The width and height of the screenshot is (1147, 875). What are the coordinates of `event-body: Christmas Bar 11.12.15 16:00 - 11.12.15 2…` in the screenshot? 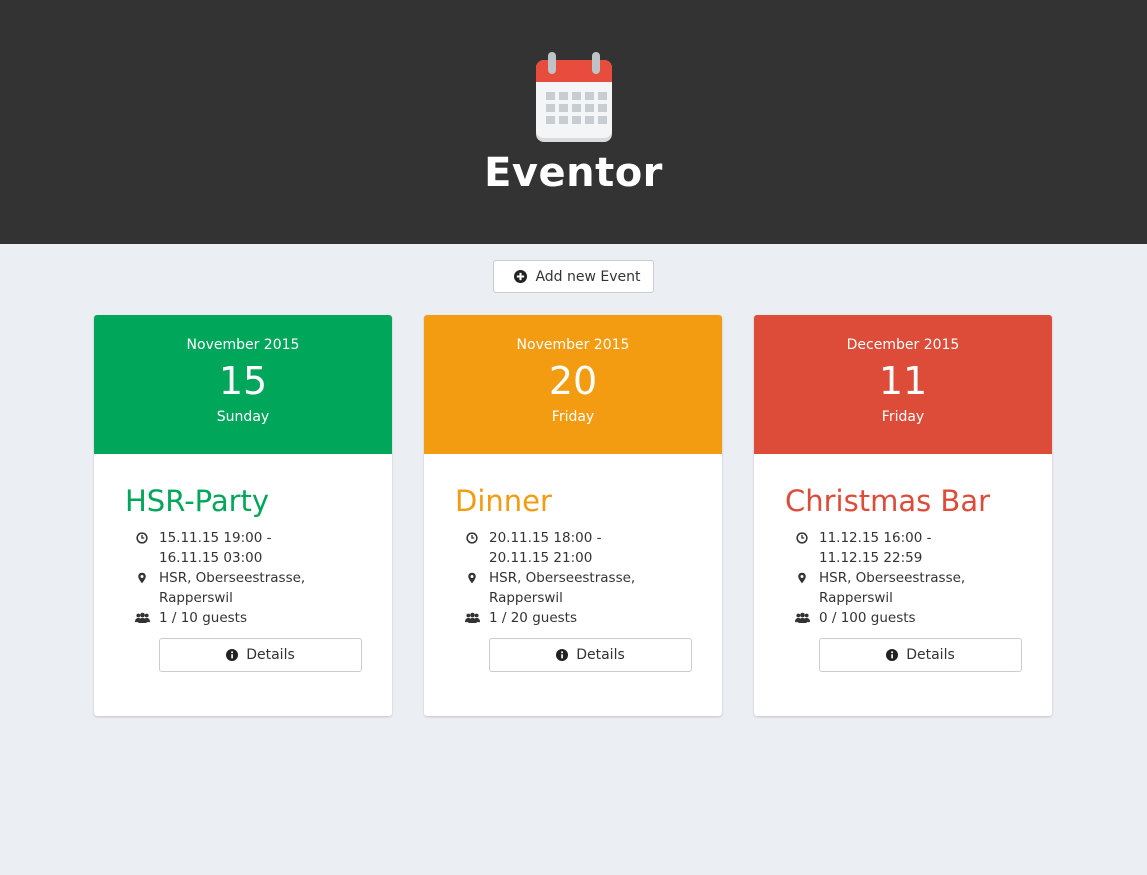 It's located at (903, 563).